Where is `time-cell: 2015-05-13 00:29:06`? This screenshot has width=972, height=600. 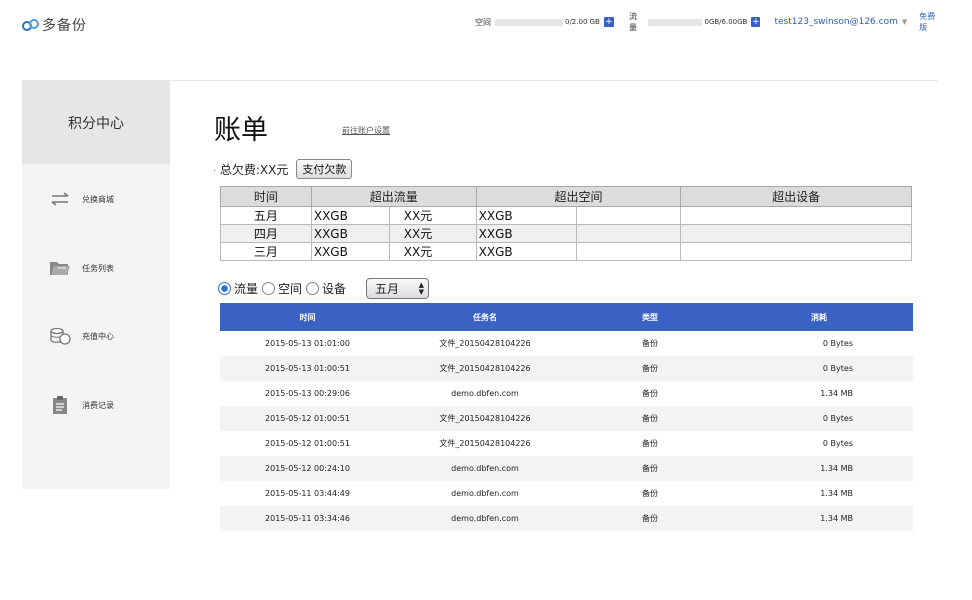
time-cell: 2015-05-13 00:29:06 is located at coordinates (307, 393).